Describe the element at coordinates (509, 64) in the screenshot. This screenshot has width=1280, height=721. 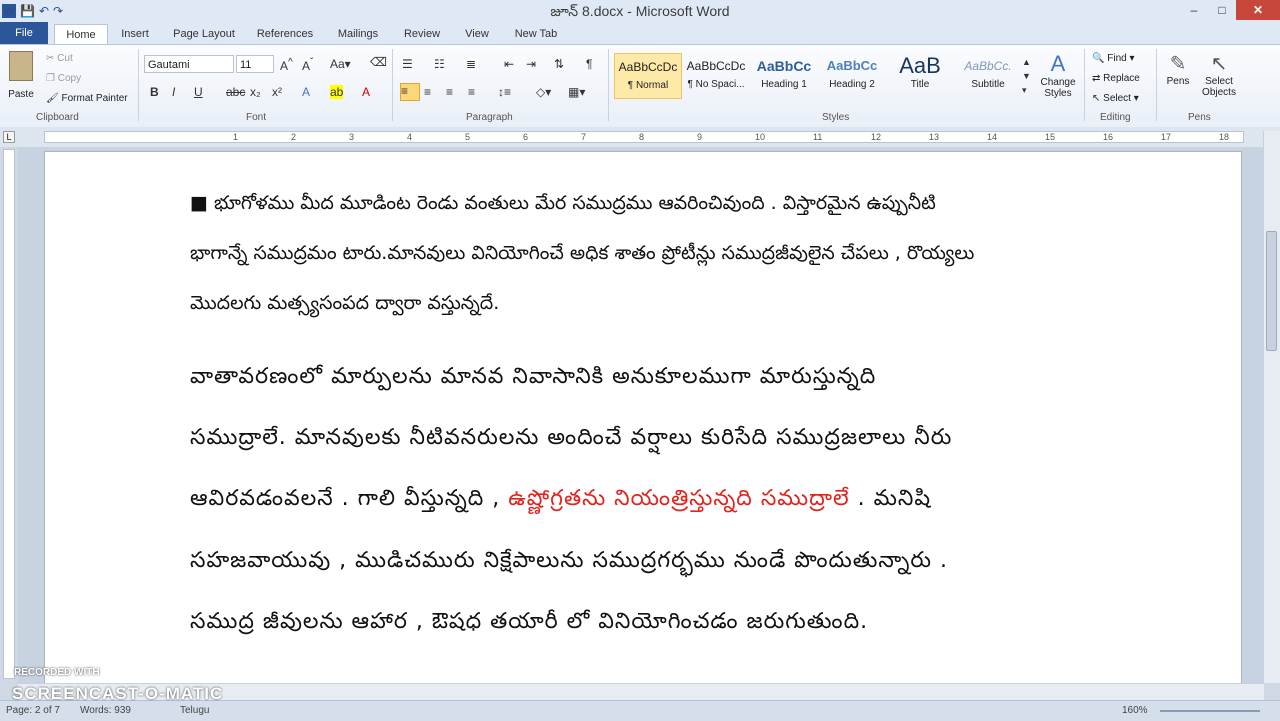
I see `decrease-indent-icon: ⇤` at that location.